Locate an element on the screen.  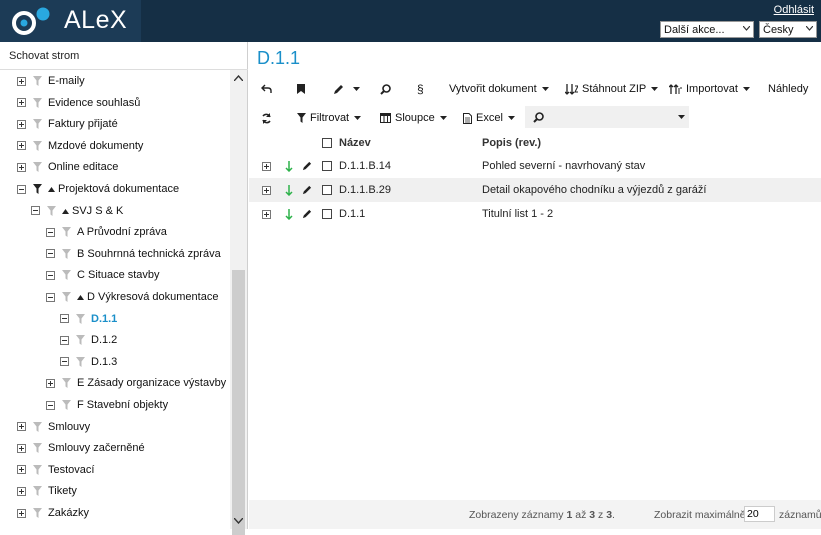
row-name: D.1.1.B.29 is located at coordinates (365, 190).